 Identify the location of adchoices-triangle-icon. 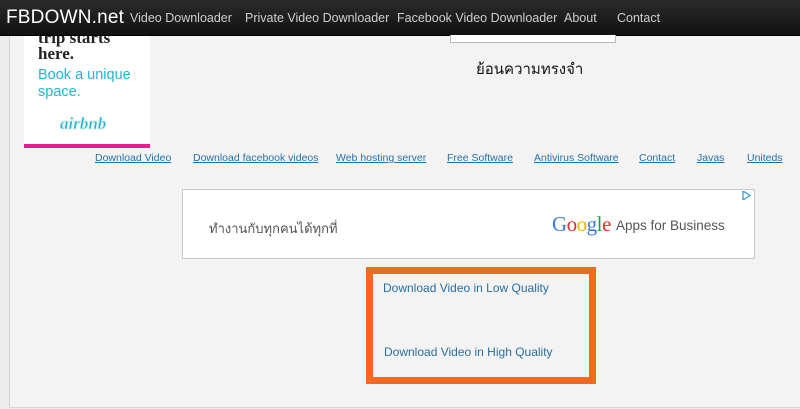
(747, 195).